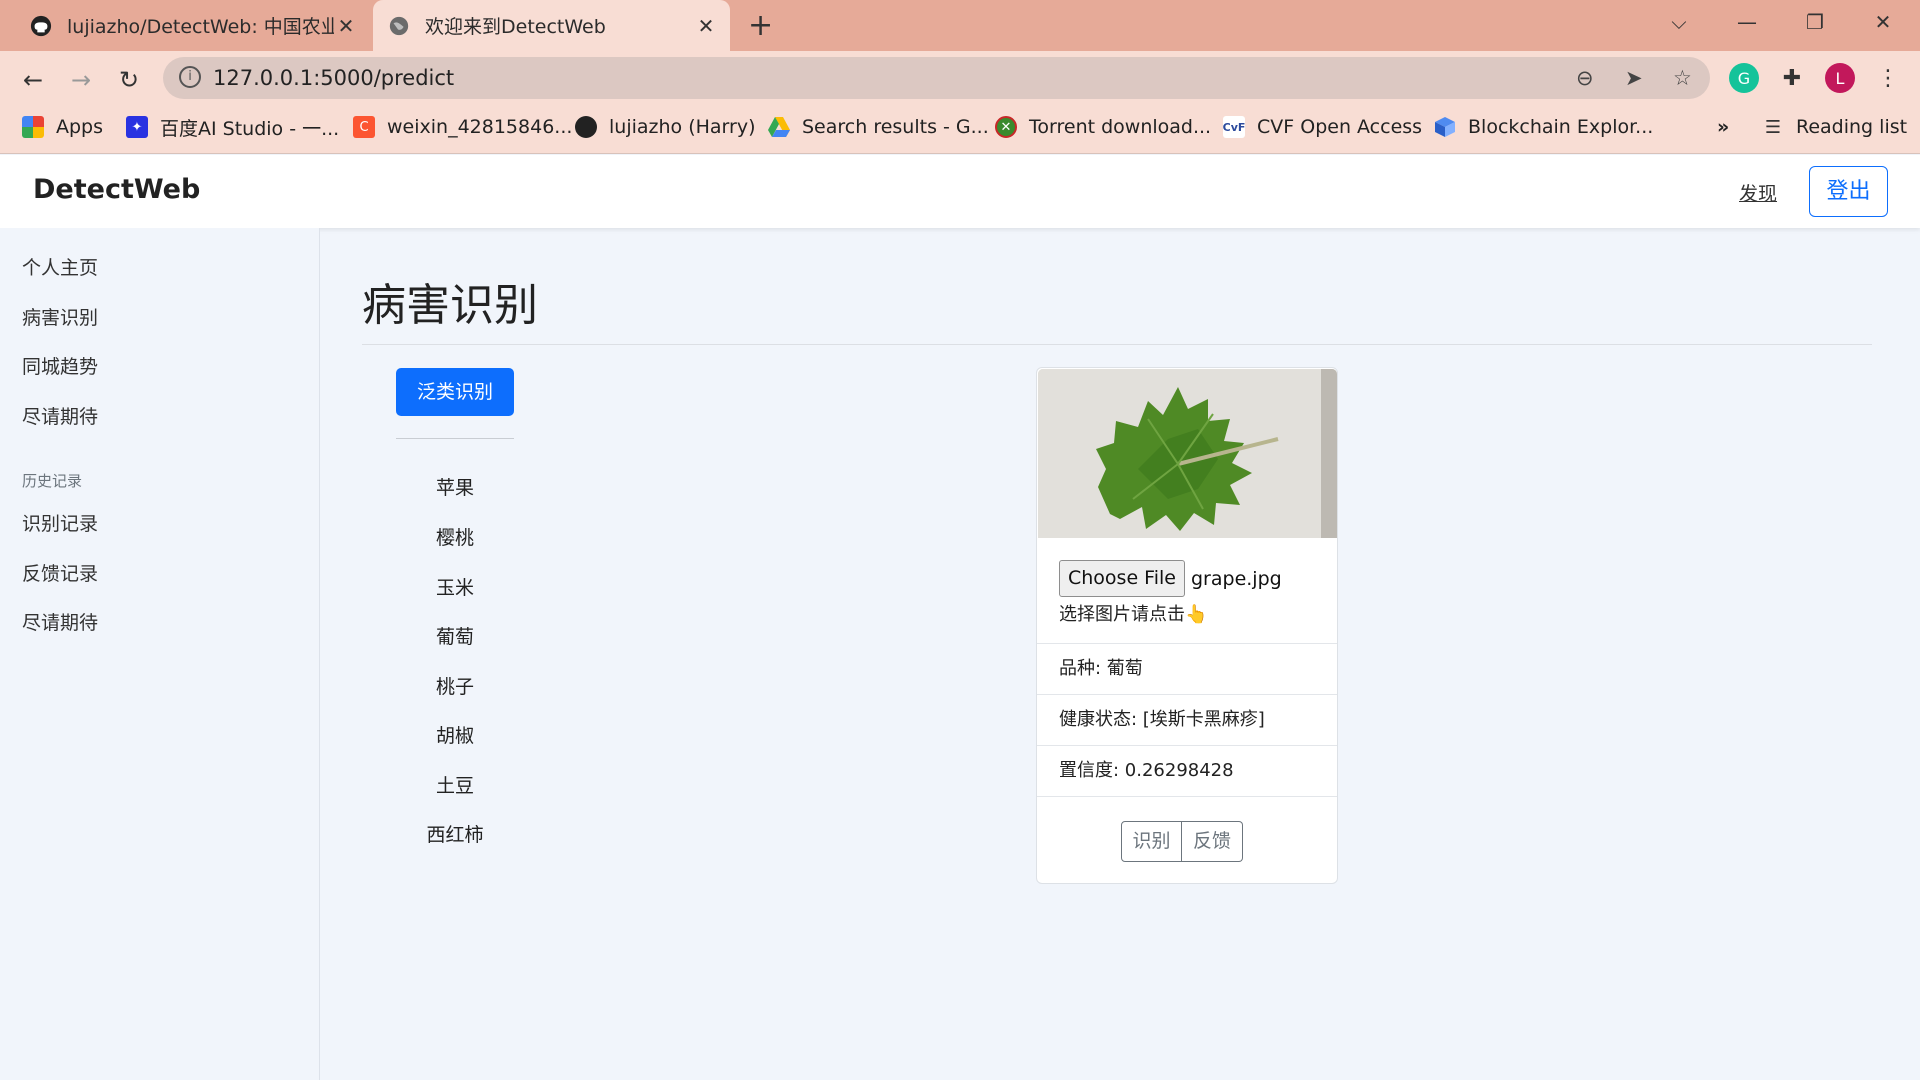 The width and height of the screenshot is (1920, 1080). I want to click on bookmark-star-icon: ☆, so click(1682, 78).